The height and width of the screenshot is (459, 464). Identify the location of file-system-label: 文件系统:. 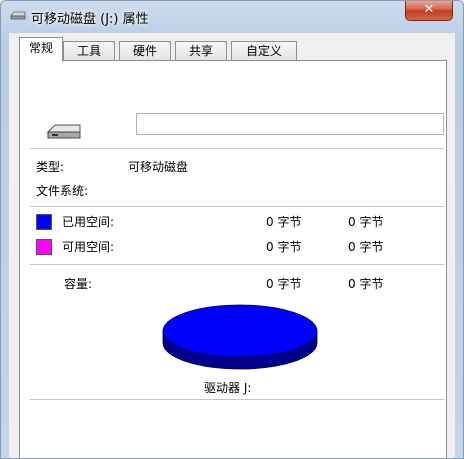
(62, 191).